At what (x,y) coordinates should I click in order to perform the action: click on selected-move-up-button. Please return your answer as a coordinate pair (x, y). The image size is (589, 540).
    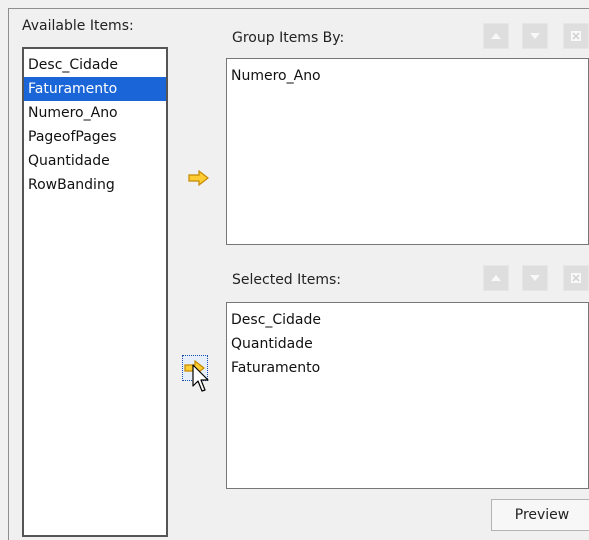
    Looking at the image, I should click on (496, 278).